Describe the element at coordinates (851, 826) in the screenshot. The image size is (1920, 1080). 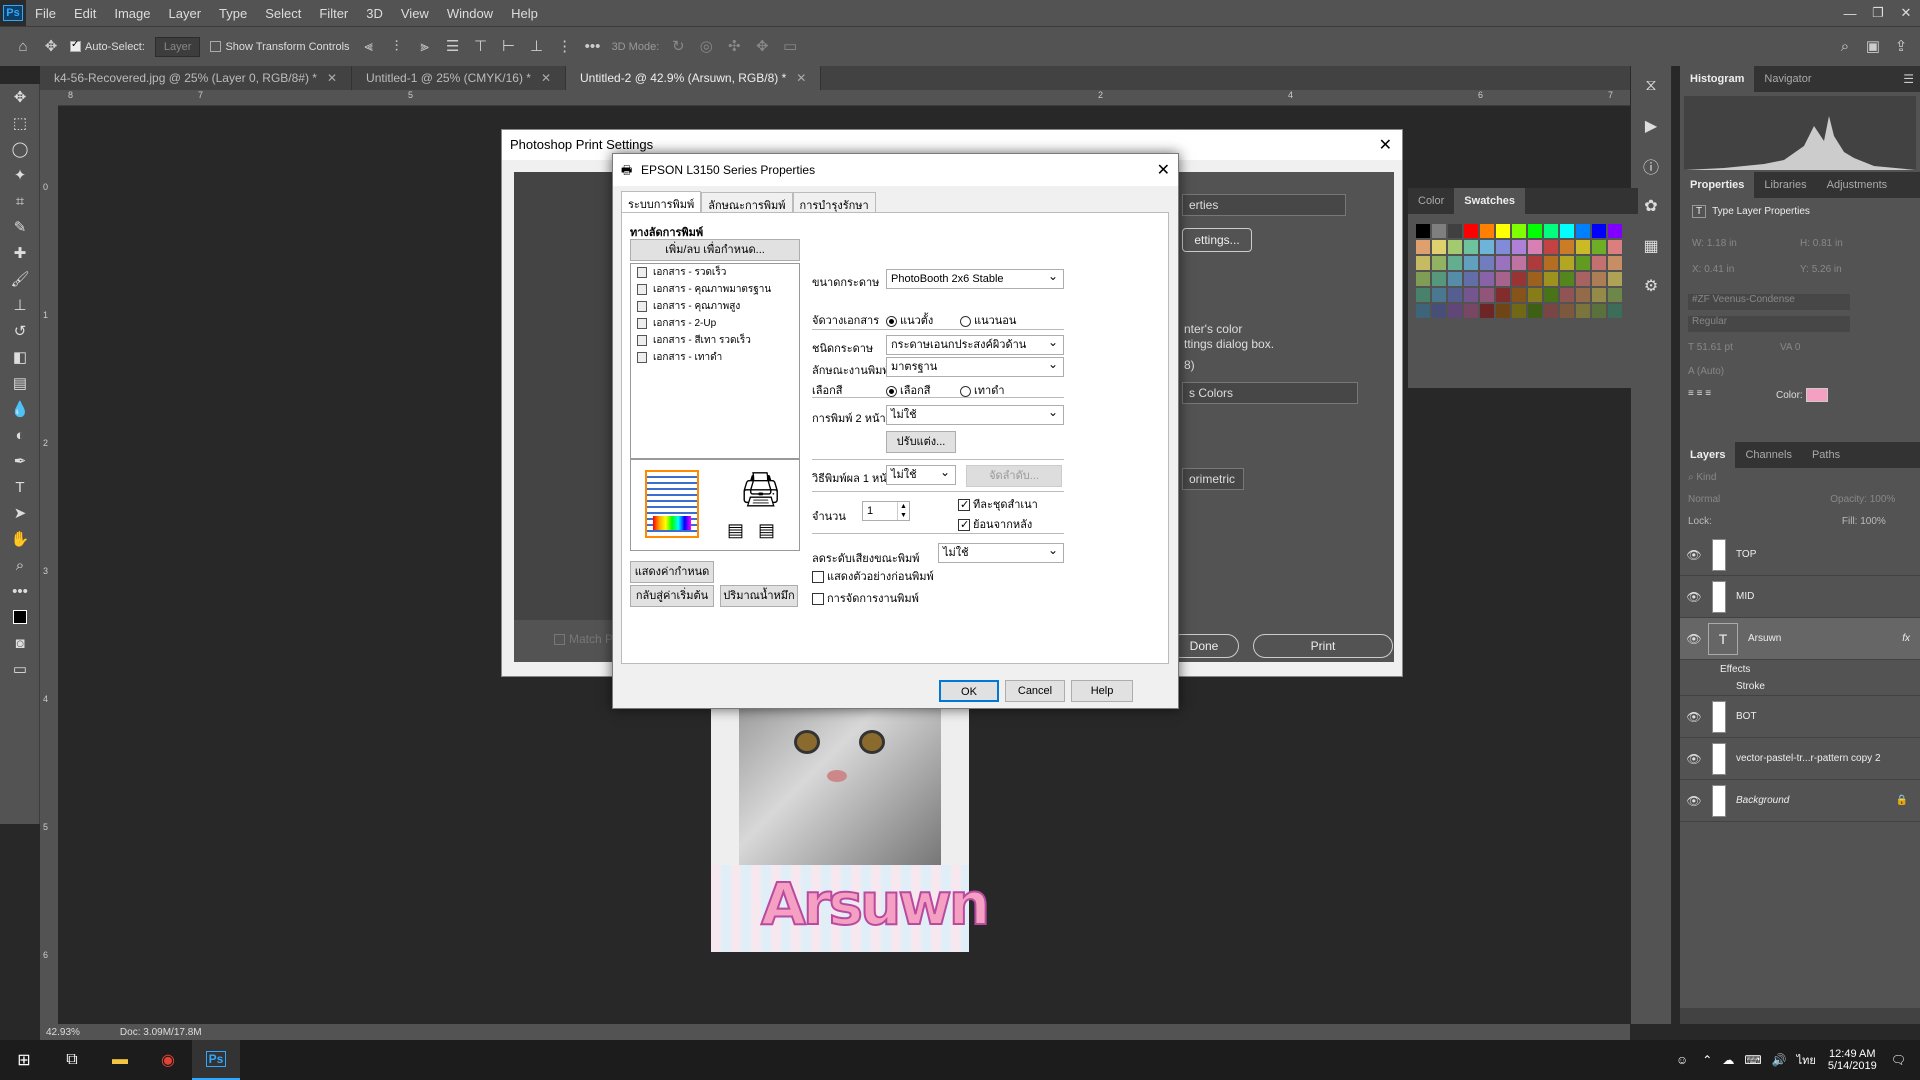
I see `document-image: Arsuwn` at that location.